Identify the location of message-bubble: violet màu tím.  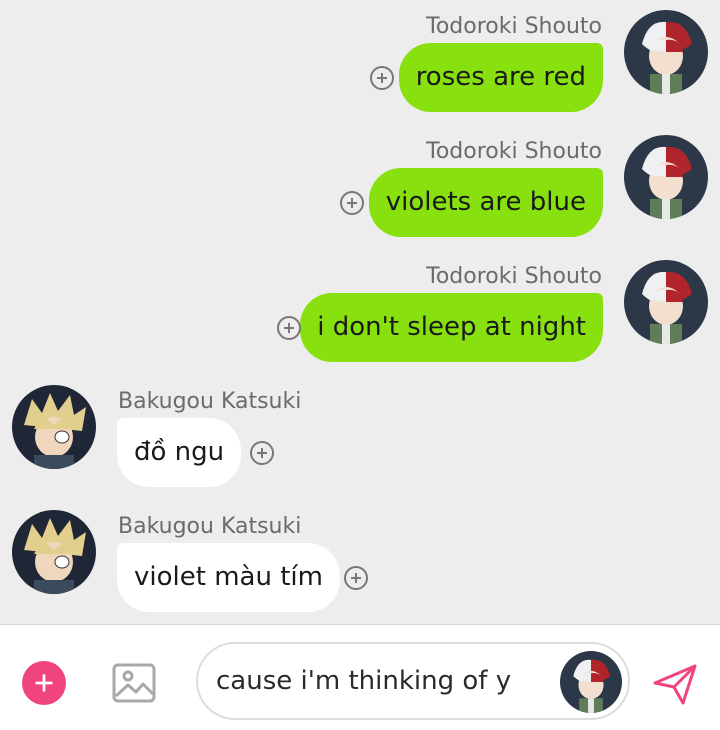
(228, 577).